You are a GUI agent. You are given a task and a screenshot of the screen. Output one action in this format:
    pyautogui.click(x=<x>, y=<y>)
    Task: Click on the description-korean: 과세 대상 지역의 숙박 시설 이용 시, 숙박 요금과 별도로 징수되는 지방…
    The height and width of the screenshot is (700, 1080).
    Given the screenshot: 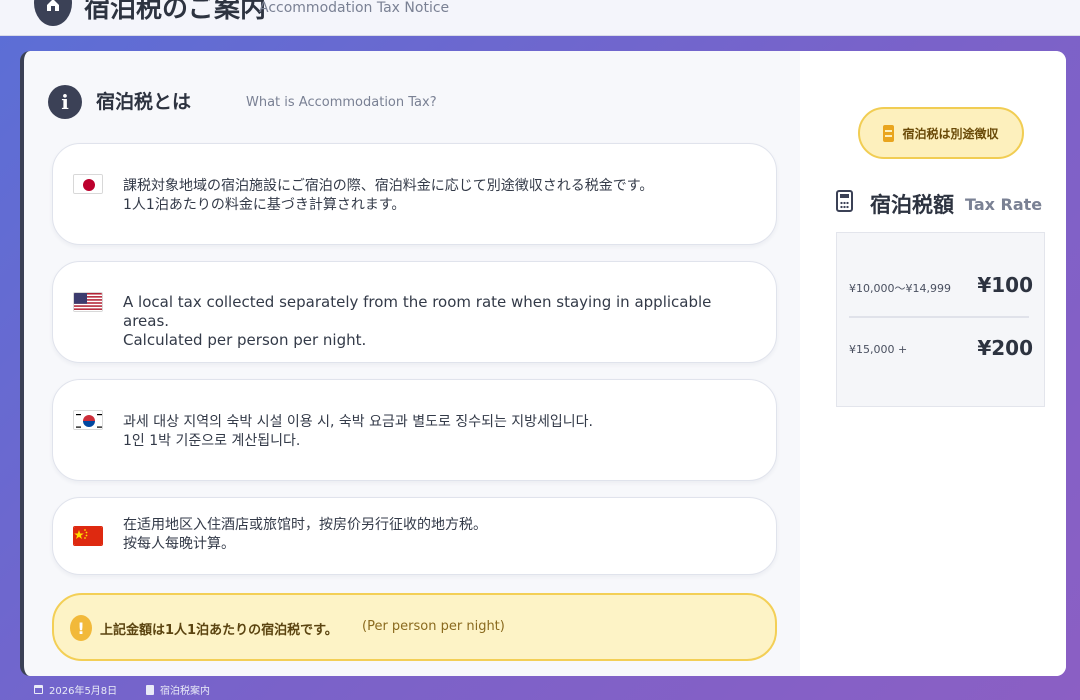 What is the action you would take?
    pyautogui.click(x=358, y=431)
    